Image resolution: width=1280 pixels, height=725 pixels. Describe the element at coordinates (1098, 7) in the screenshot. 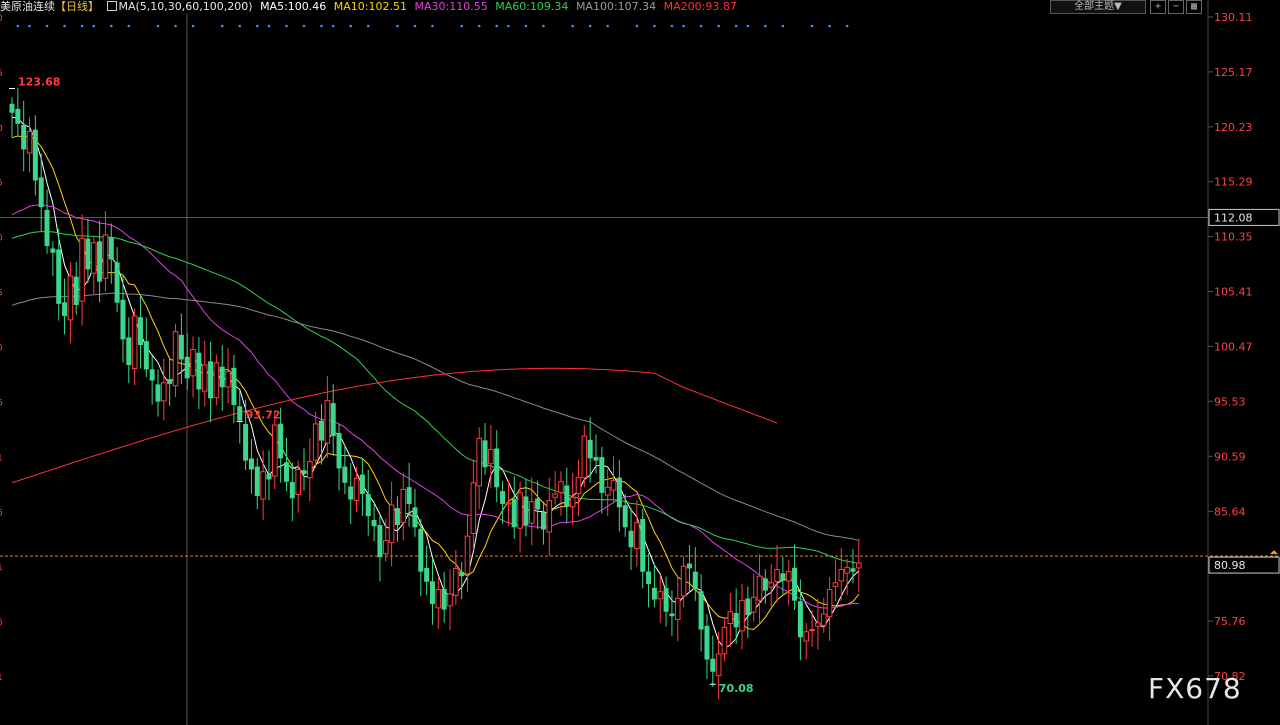

I see `theme-dropdown-button: 全部主题▼` at that location.